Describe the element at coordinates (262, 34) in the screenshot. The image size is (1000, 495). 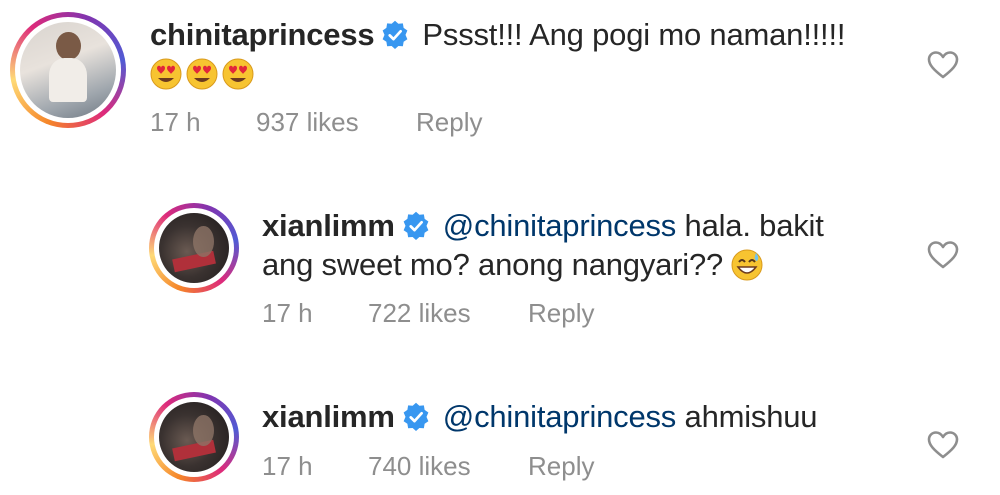
I see `username-link: chinitaprincess` at that location.